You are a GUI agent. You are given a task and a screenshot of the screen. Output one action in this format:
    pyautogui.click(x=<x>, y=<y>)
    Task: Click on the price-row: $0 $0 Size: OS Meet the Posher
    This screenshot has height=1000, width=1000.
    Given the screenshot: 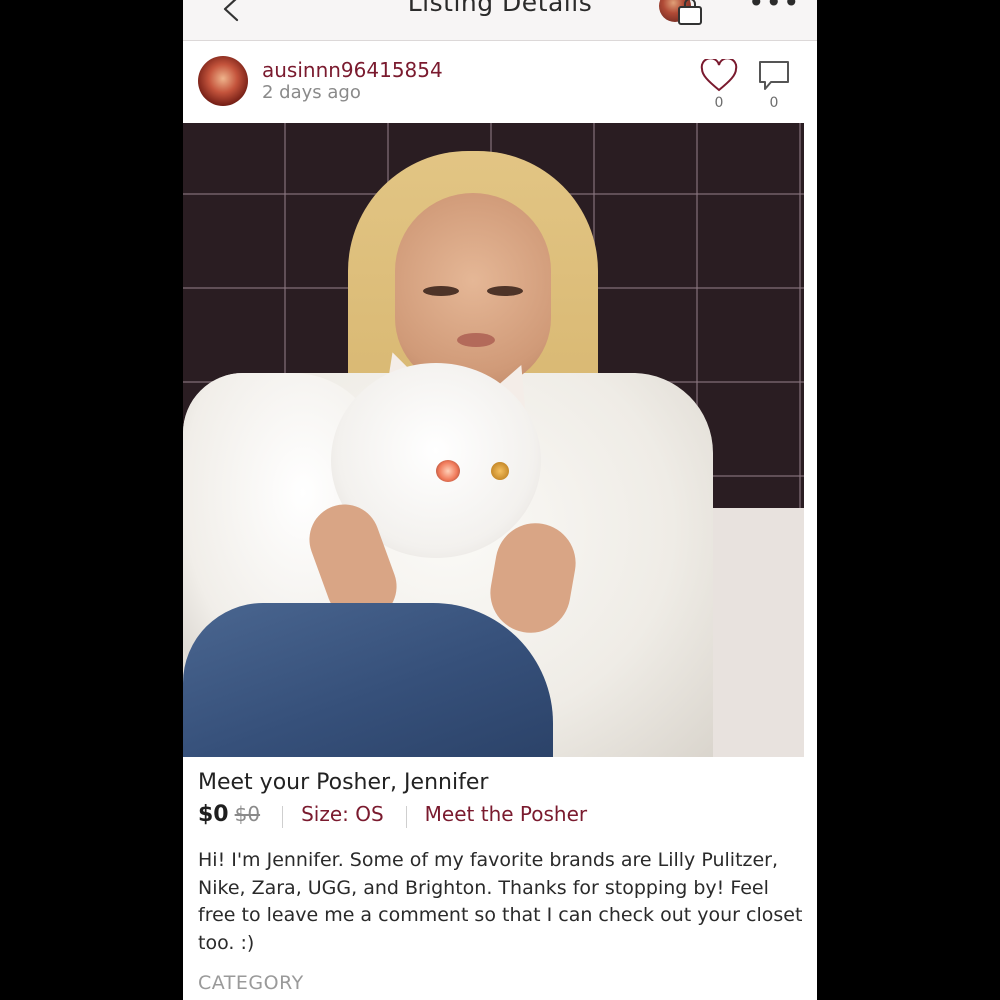 What is the action you would take?
    pyautogui.click(x=503, y=816)
    